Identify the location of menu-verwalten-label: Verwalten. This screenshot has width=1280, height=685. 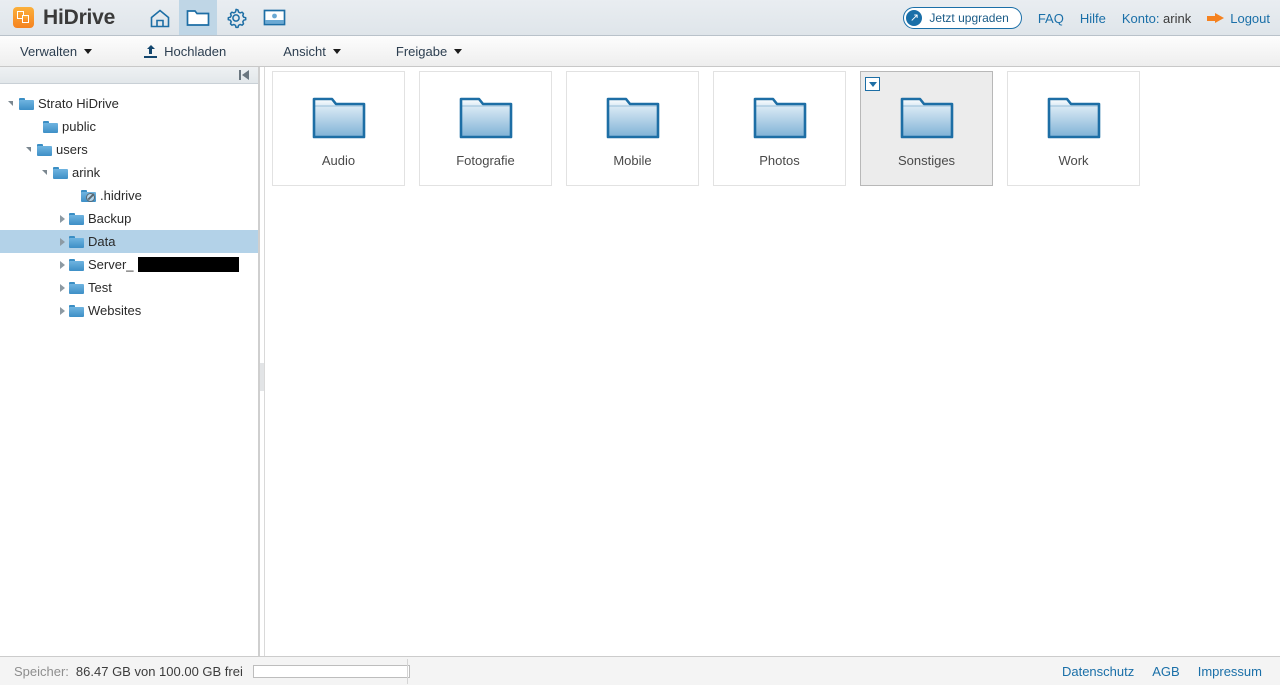
(49, 51).